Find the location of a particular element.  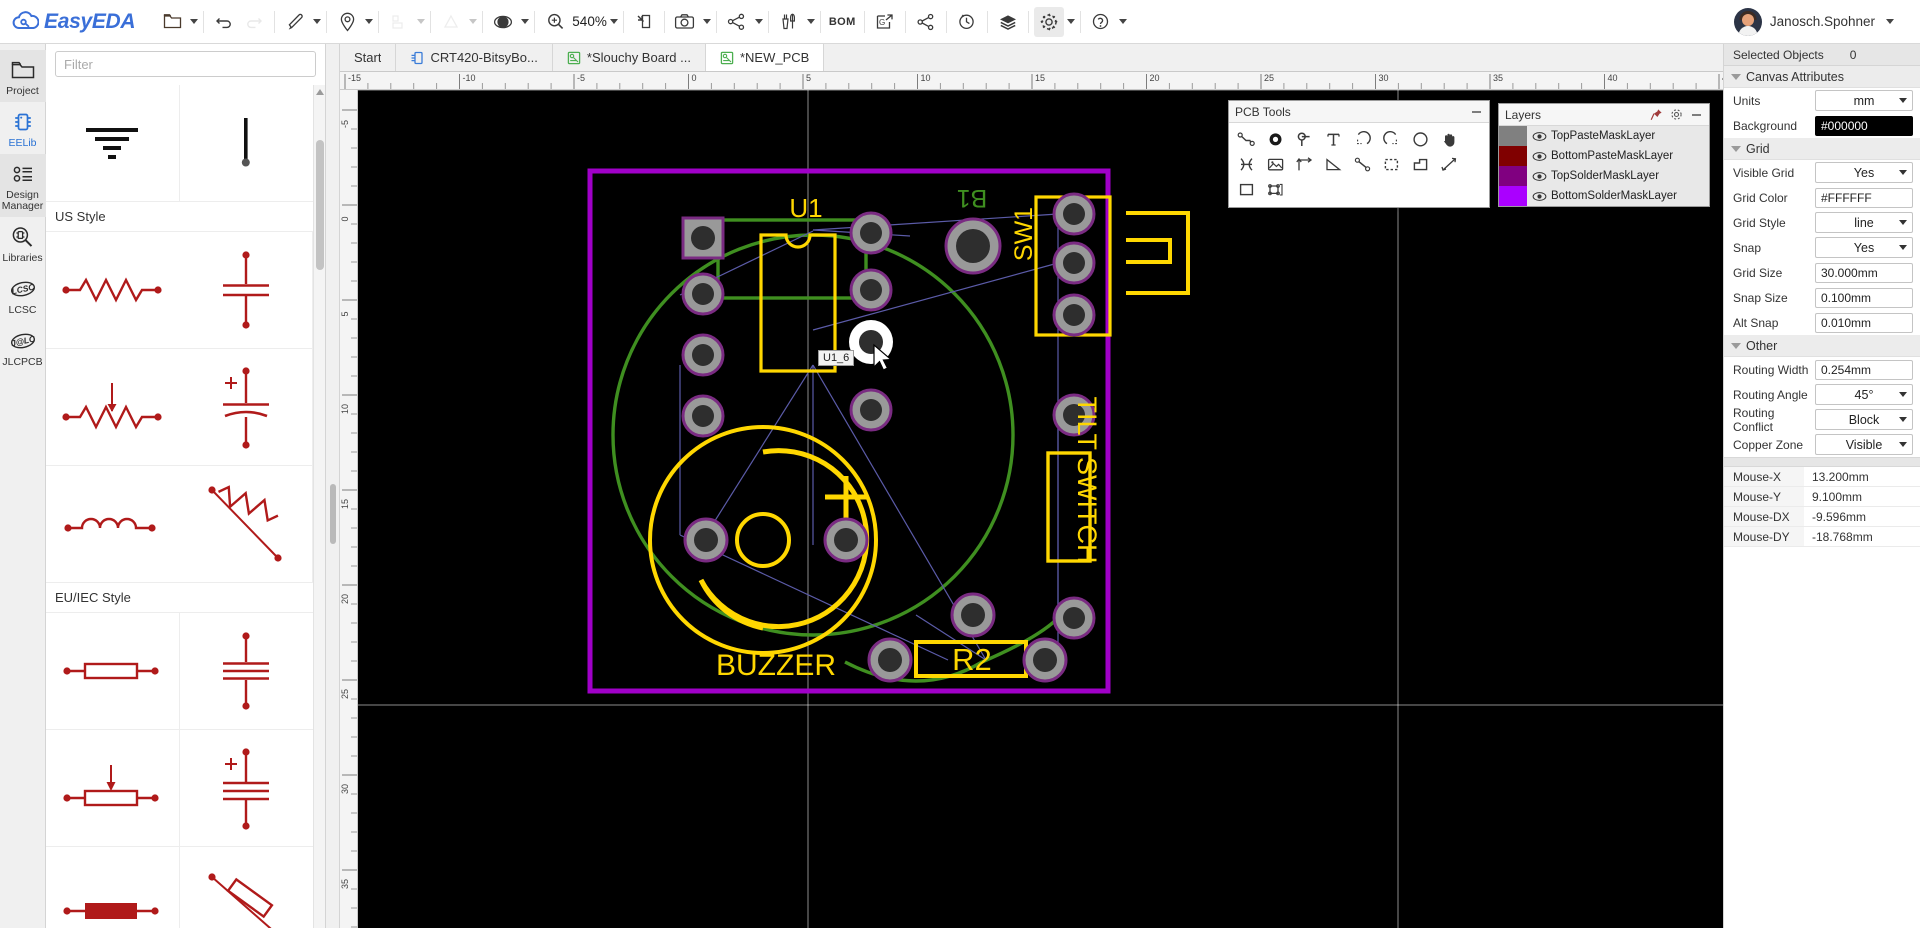

via-icon is located at coordinates (1304, 139).